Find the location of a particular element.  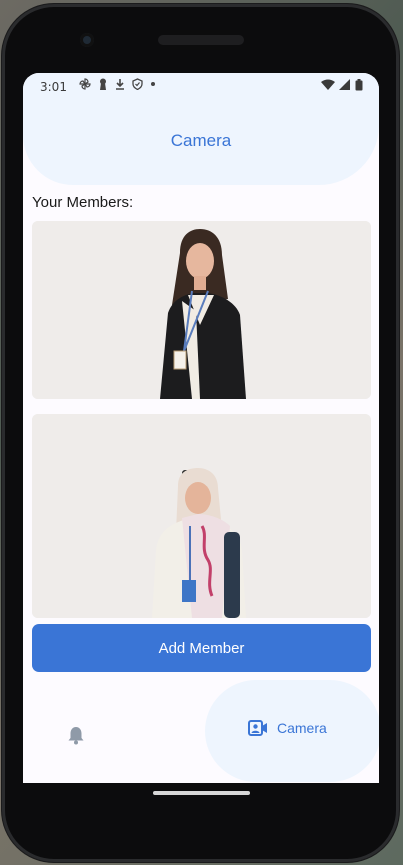

bottom-nav: Camera is located at coordinates (201, 730).